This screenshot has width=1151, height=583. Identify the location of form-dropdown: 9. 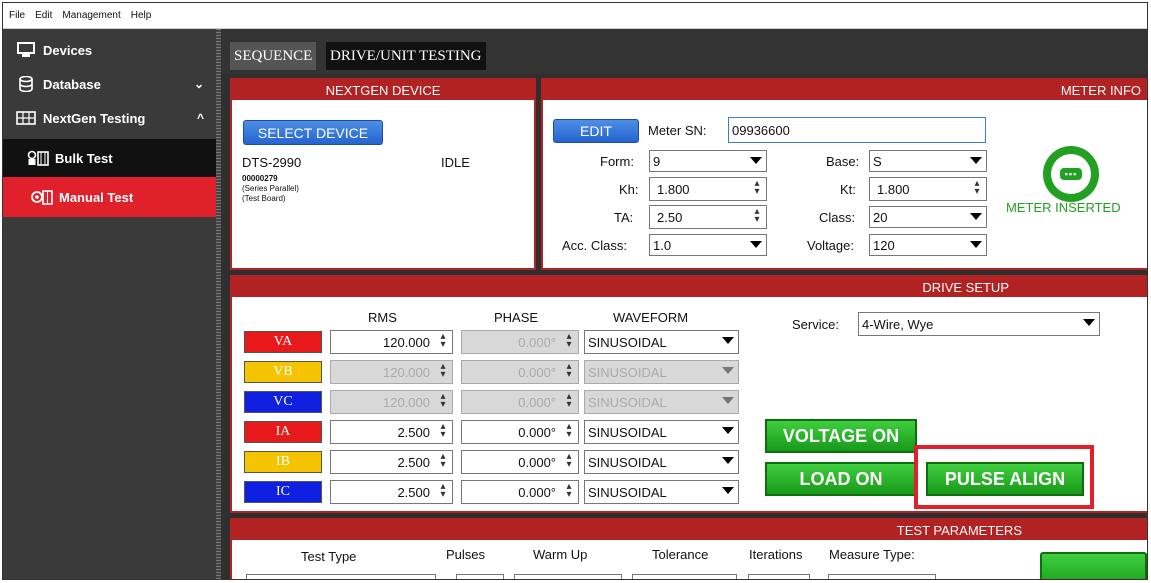
(708, 161).